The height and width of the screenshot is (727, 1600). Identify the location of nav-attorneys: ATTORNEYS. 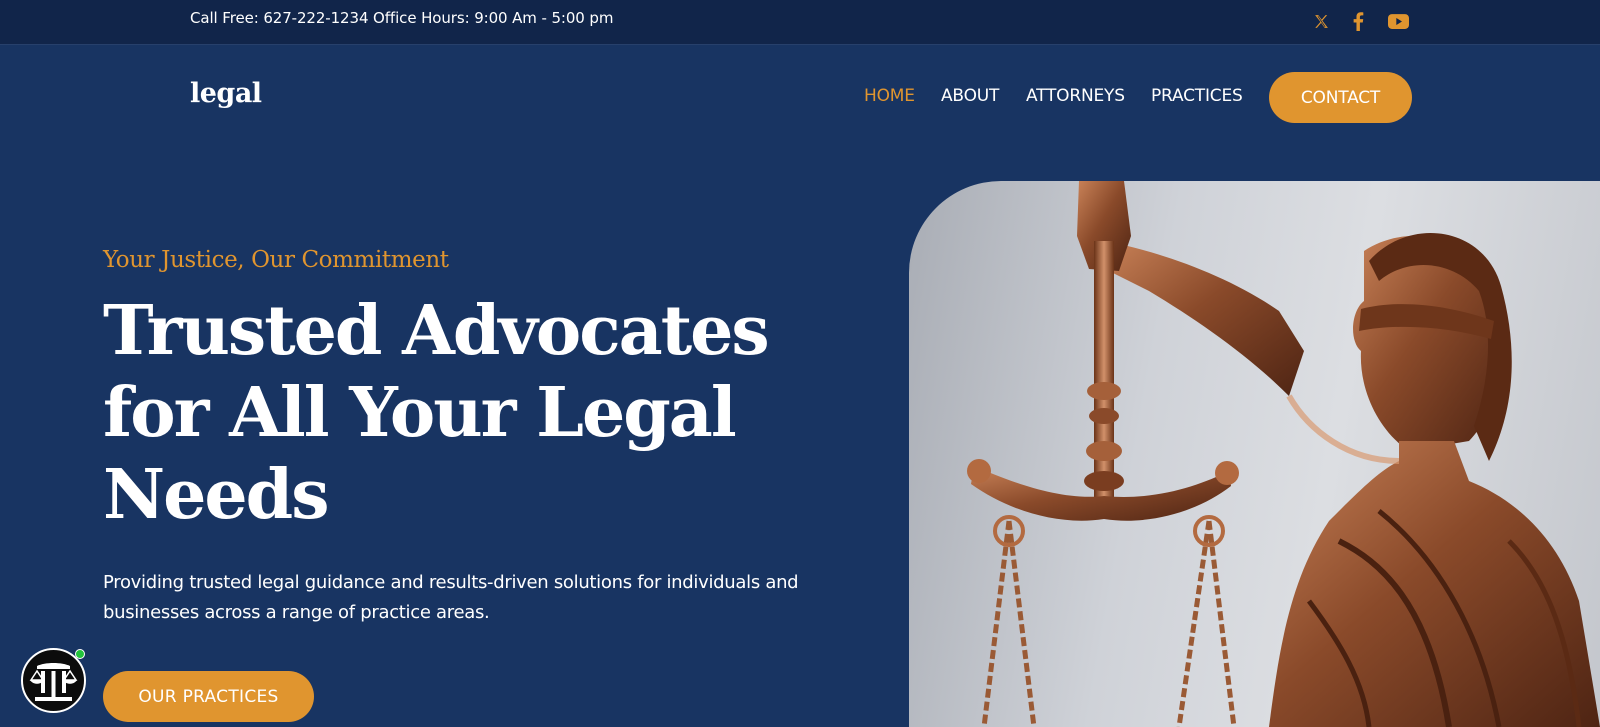
(1075, 96).